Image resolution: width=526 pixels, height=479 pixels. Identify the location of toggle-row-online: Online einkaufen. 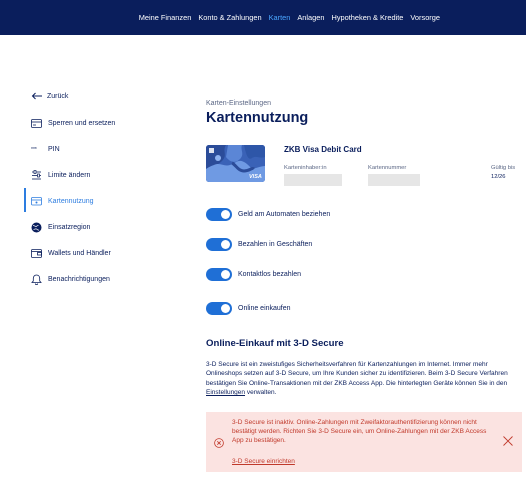
(248, 308).